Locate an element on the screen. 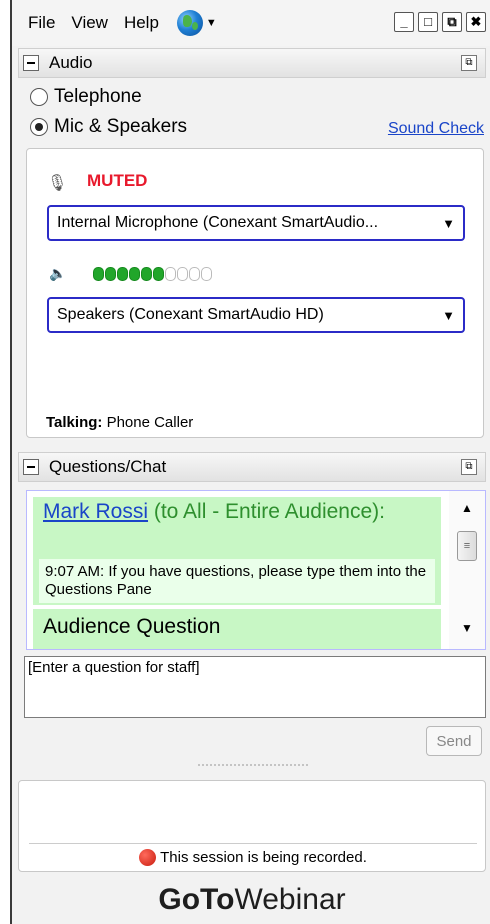 The width and height of the screenshot is (490, 924). session-status-panel: This session is being recorded. is located at coordinates (252, 826).